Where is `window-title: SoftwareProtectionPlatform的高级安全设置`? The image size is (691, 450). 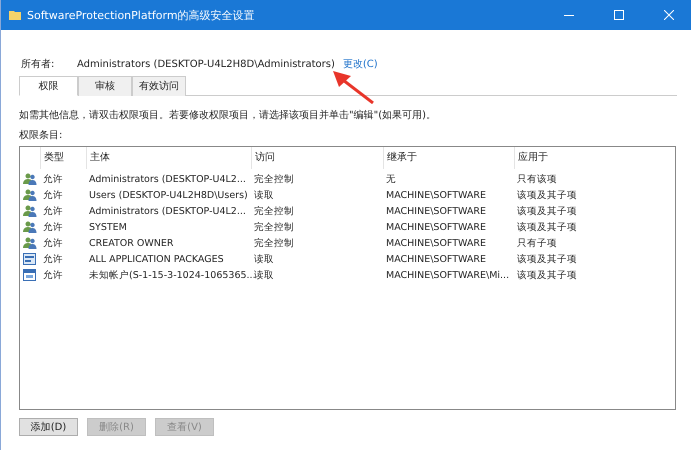 window-title: SoftwareProtectionPlatform的高级安全设置 is located at coordinates (141, 15).